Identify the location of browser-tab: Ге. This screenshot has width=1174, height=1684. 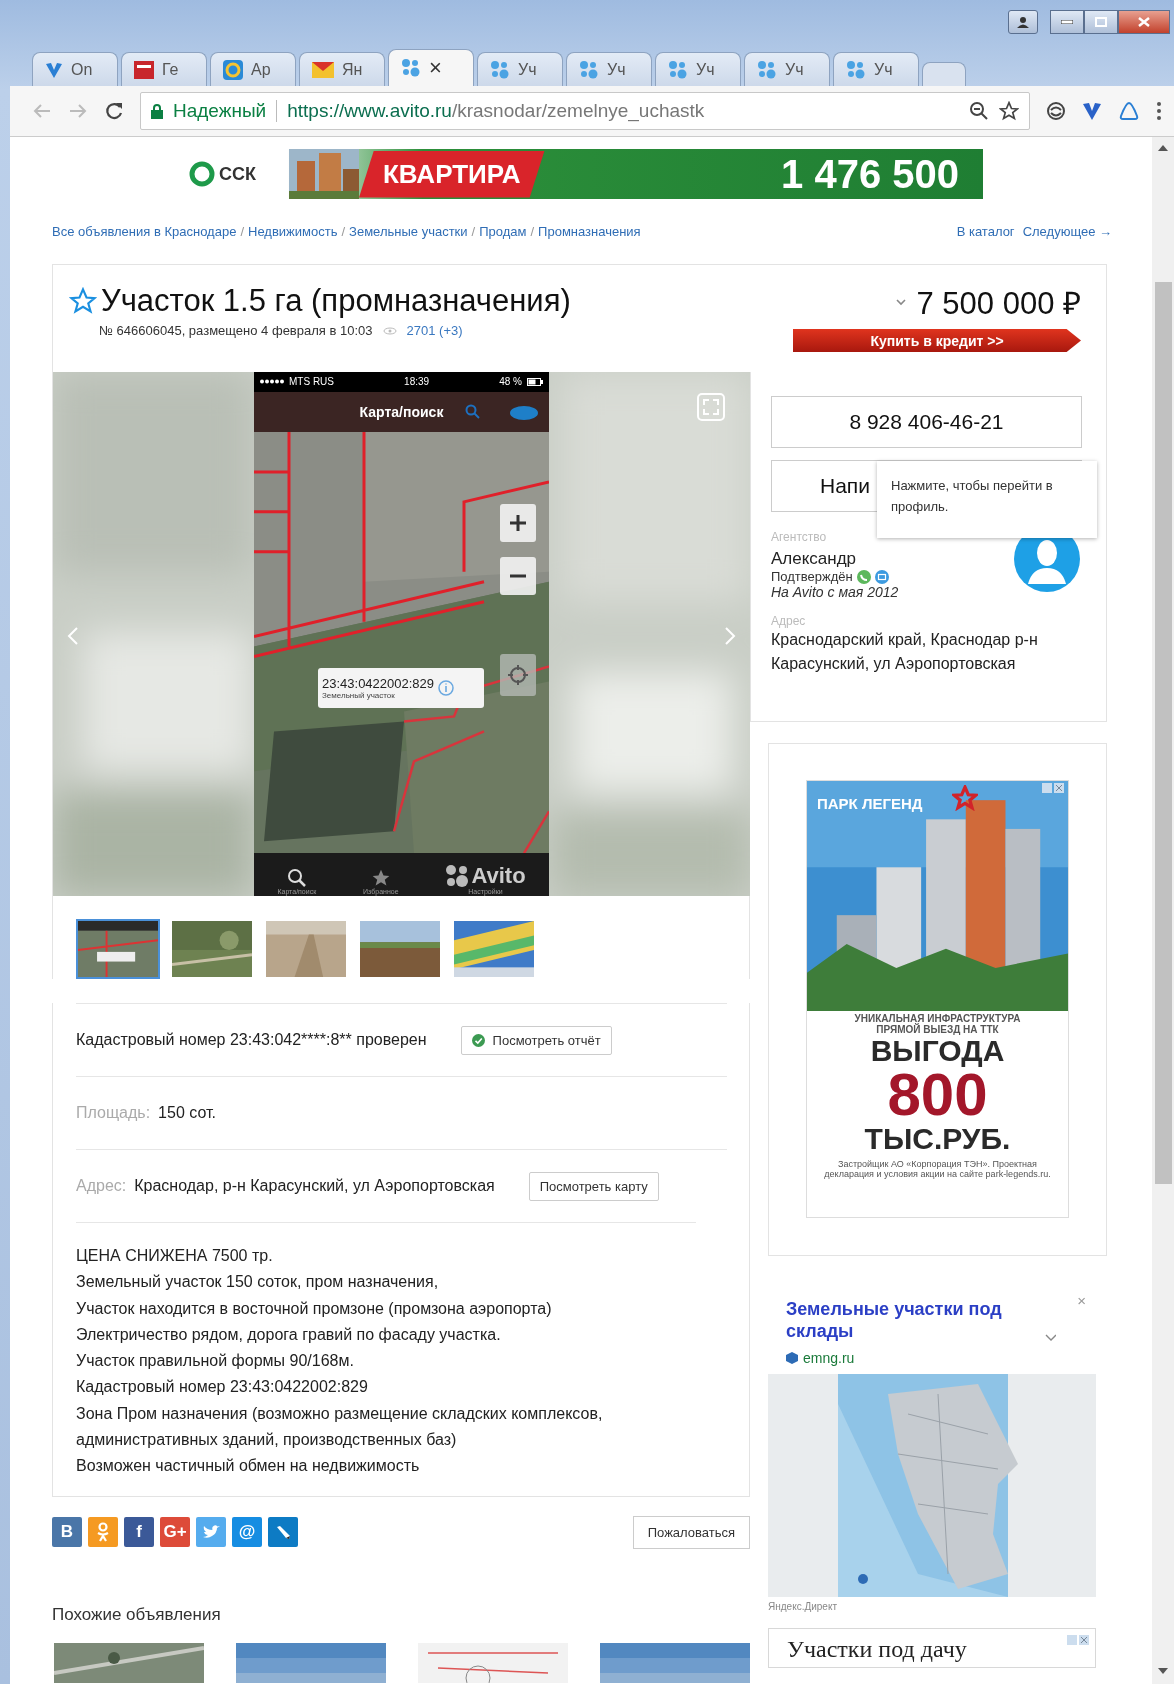
(164, 69).